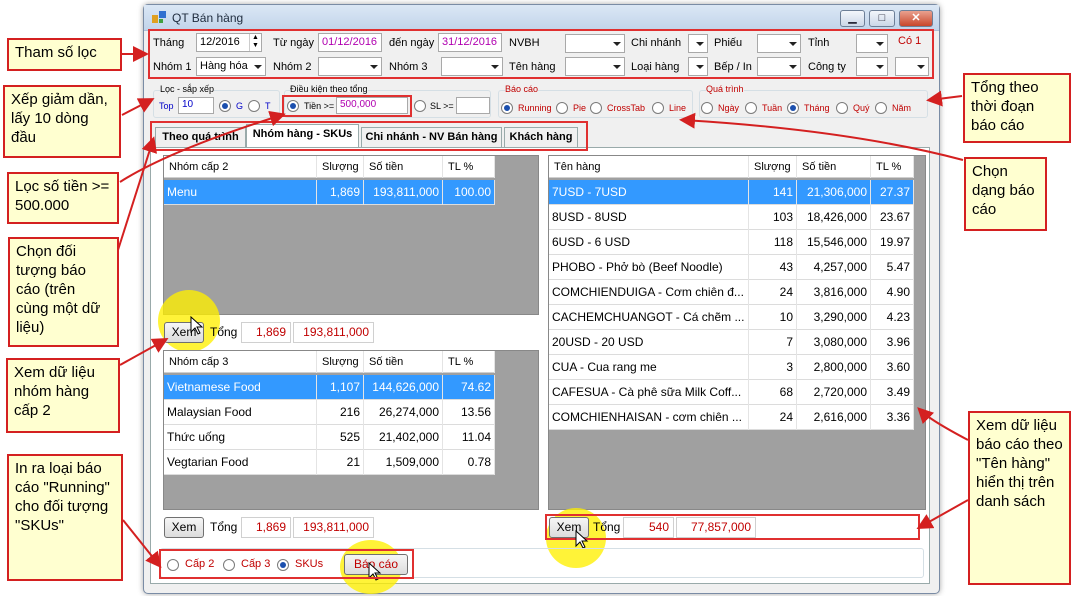  What do you see at coordinates (580, 108) in the screenshot?
I see `report-pie-label: Pie` at bounding box center [580, 108].